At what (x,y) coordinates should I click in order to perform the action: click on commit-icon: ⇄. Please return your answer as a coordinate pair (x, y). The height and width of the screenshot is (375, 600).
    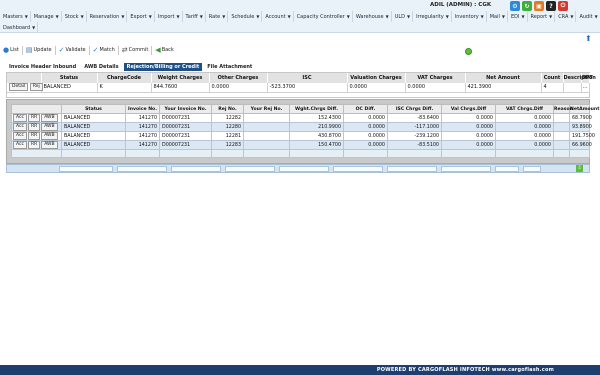
    Looking at the image, I should click on (124, 50).